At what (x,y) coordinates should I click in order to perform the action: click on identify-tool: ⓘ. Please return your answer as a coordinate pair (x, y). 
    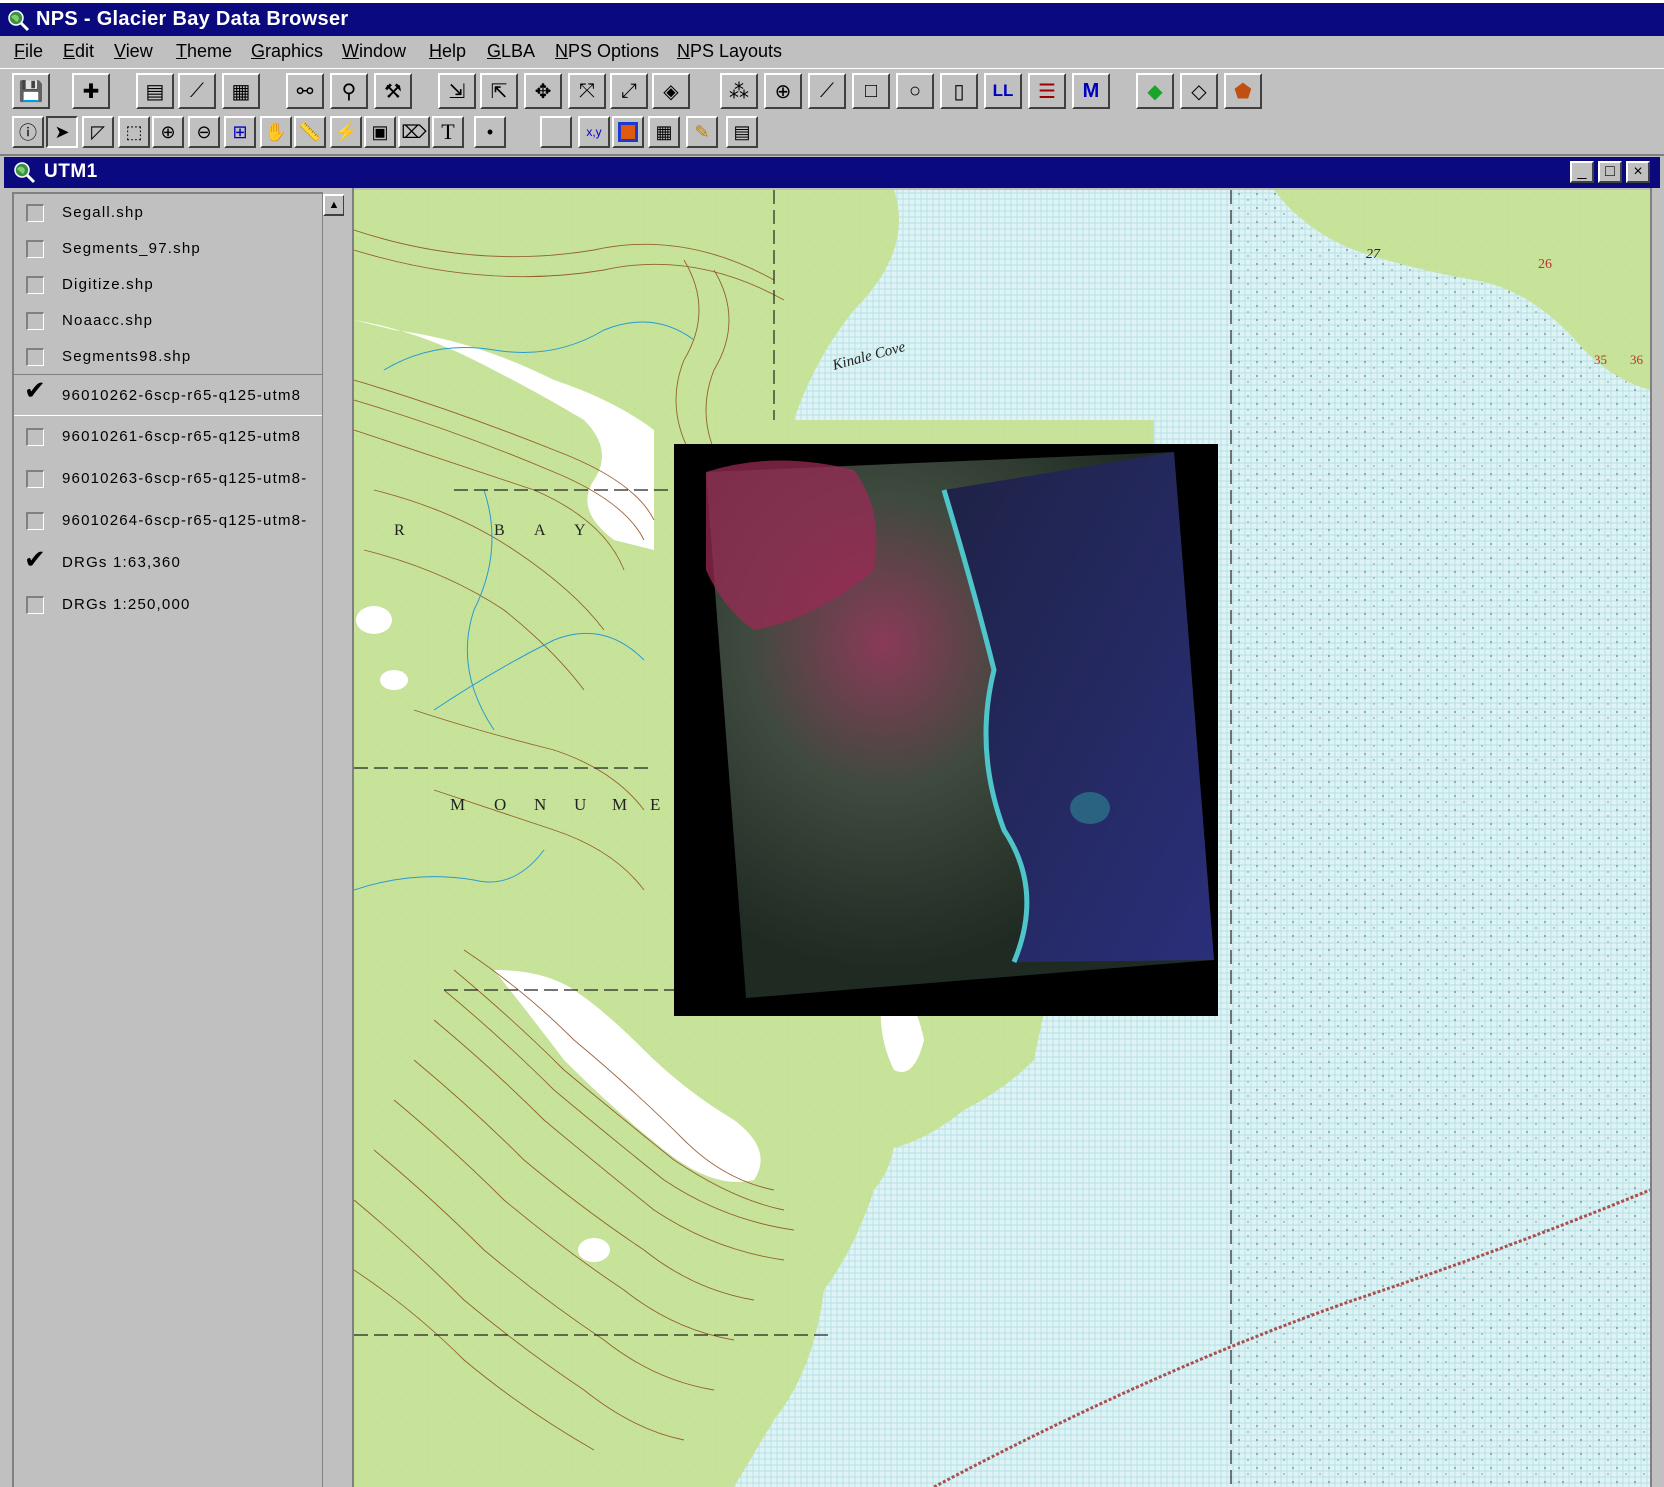
    Looking at the image, I should click on (28, 132).